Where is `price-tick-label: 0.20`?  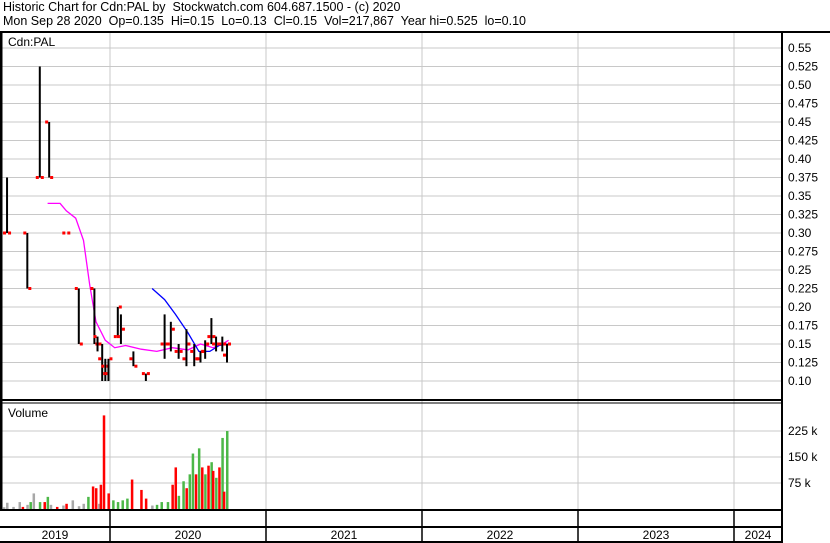 price-tick-label: 0.20 is located at coordinates (800, 307).